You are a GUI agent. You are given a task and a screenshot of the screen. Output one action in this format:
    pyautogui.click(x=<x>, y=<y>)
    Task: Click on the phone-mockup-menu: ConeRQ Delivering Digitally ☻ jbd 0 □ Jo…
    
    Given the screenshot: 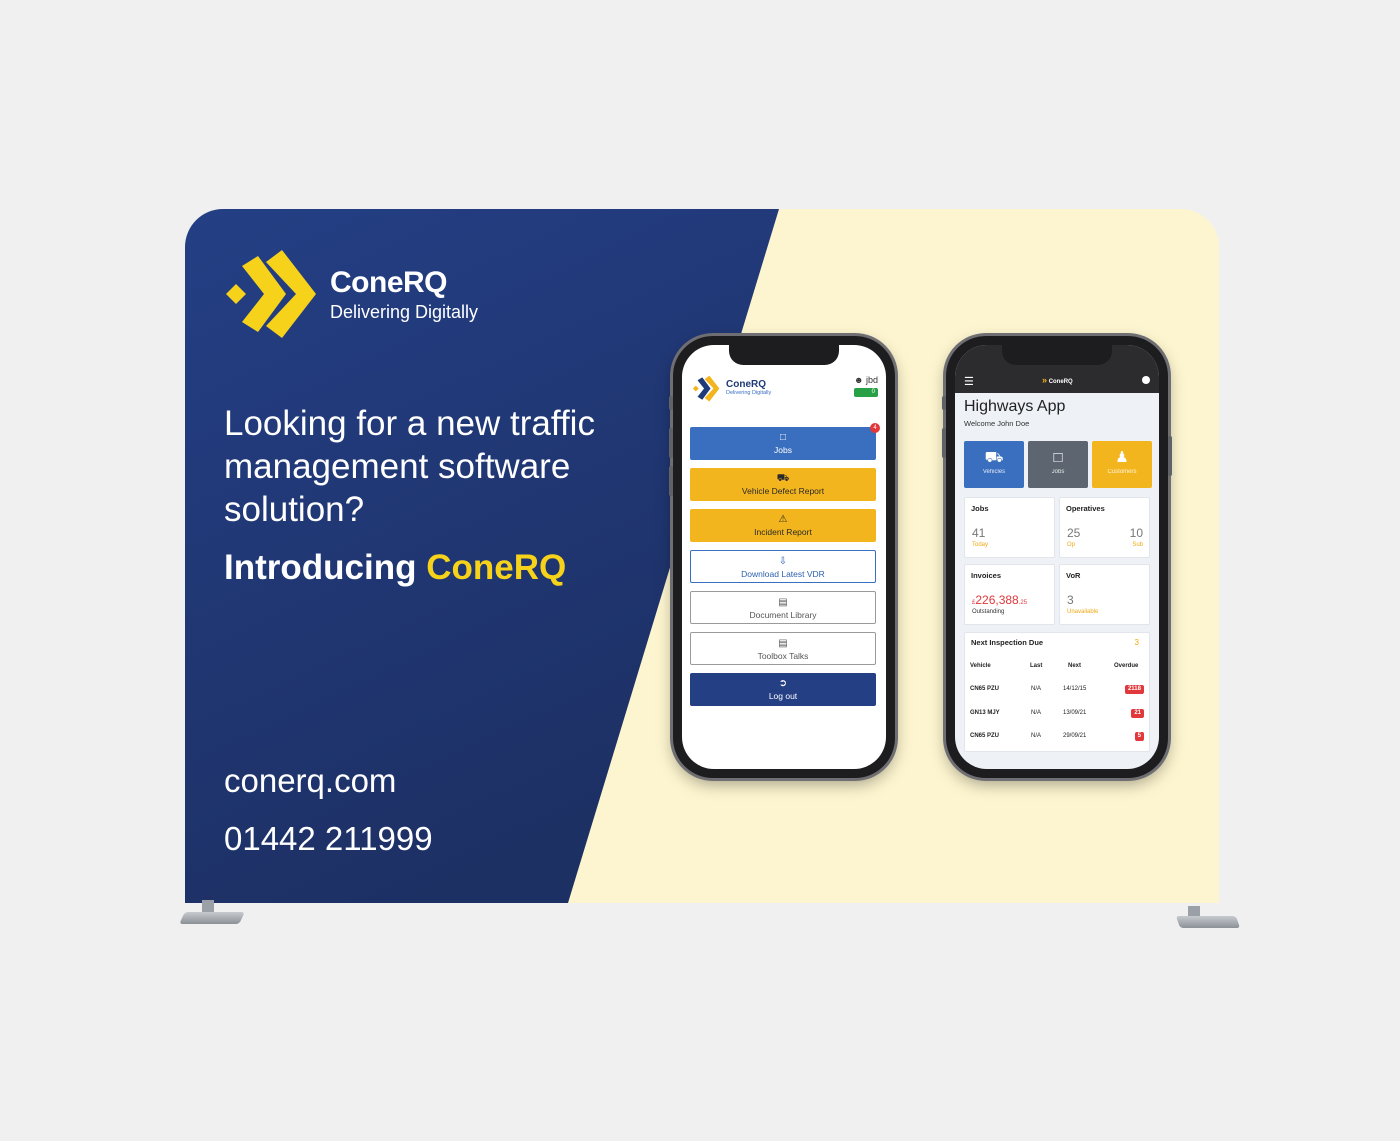 What is the action you would take?
    pyautogui.click(x=782, y=557)
    